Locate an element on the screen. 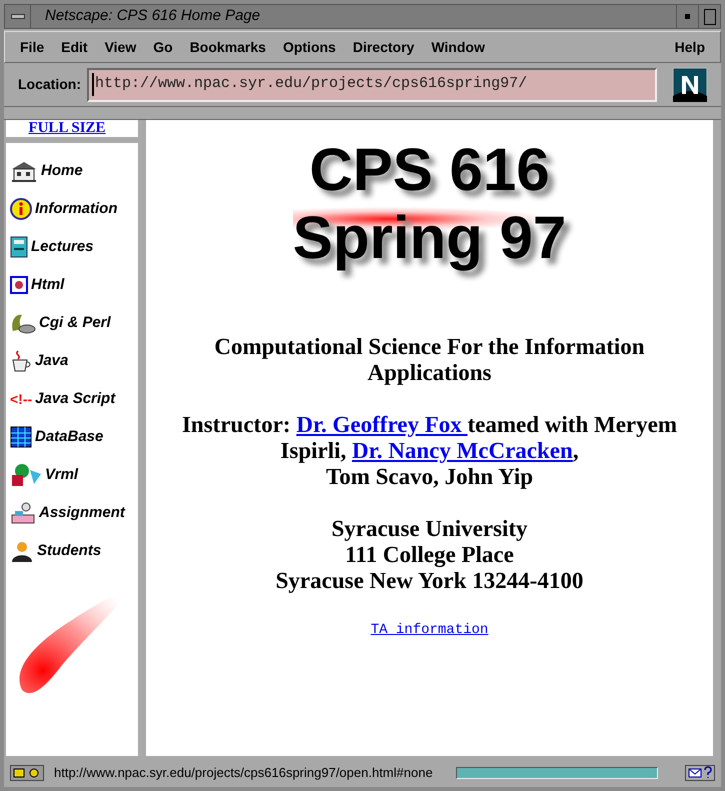 The width and height of the screenshot is (725, 791). sidebar-link: Students is located at coordinates (74, 551).